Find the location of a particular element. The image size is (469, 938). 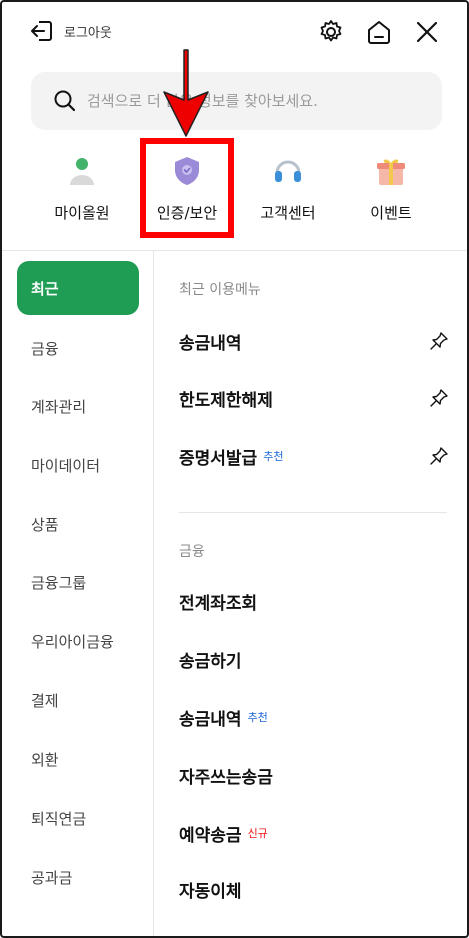

header: 로그아웃 is located at coordinates (234, 33).